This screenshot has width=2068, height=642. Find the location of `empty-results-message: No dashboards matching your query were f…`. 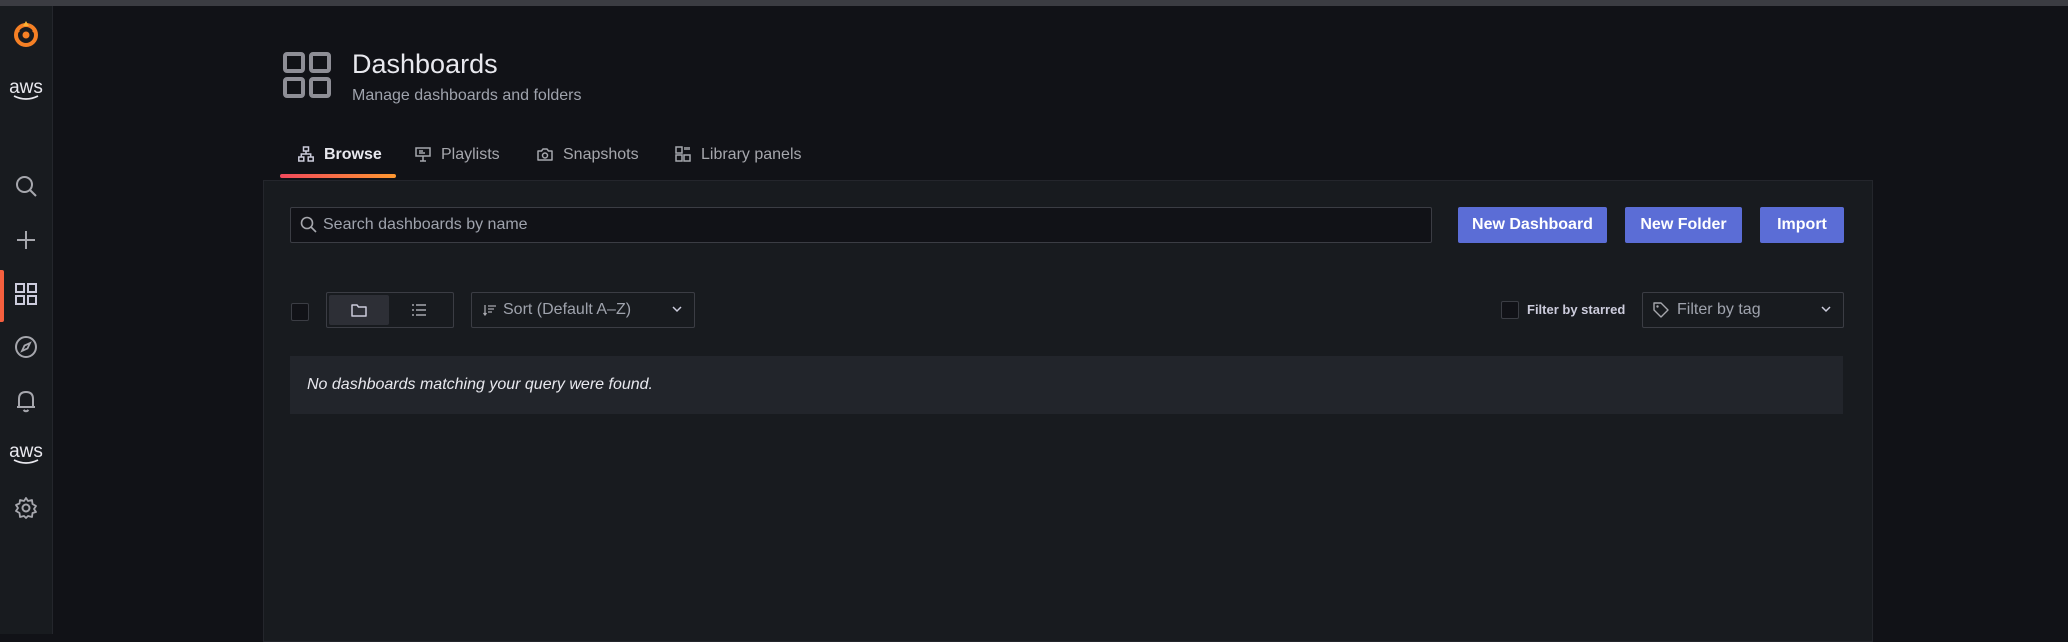

empty-results-message: No dashboards matching your query were f… is located at coordinates (1066, 385).